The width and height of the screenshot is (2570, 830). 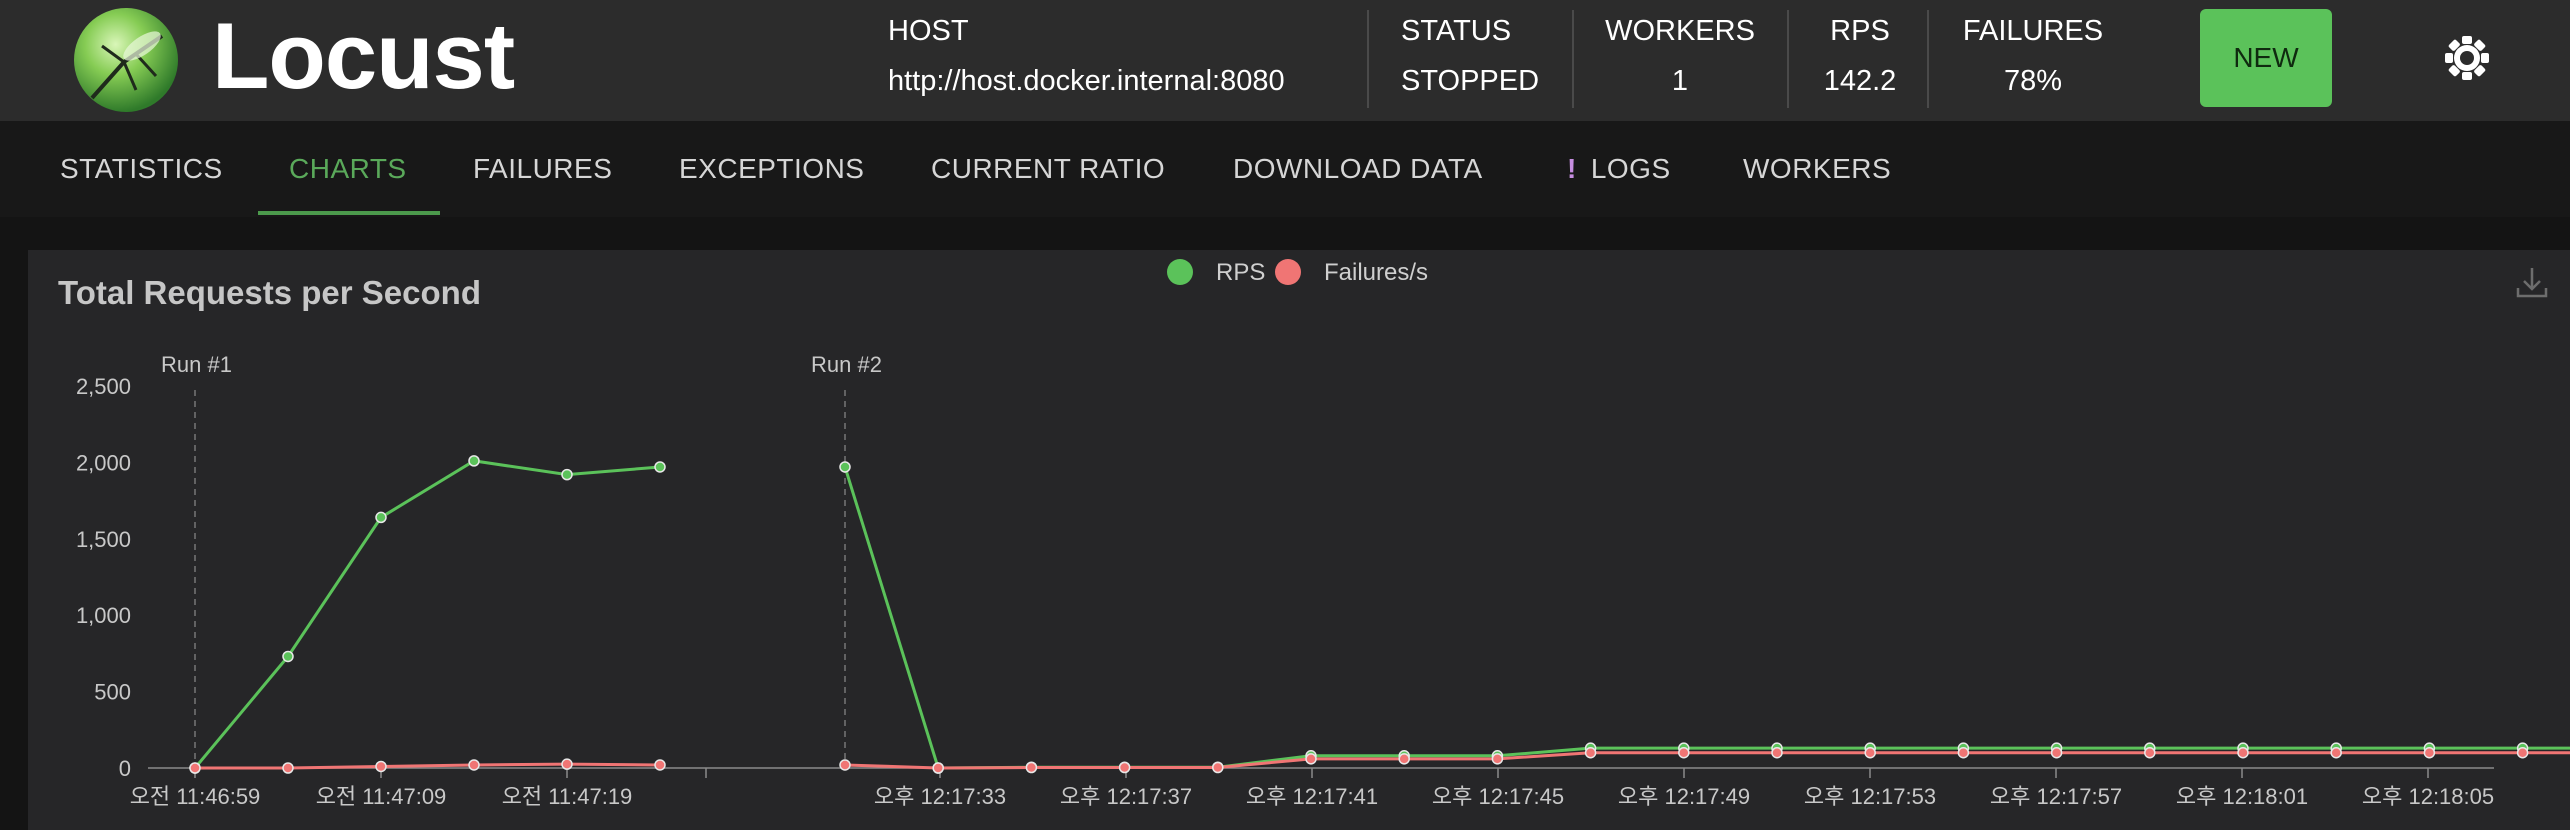 What do you see at coordinates (771, 169) in the screenshot?
I see `tab-exceptions: EXCEPTIONS` at bounding box center [771, 169].